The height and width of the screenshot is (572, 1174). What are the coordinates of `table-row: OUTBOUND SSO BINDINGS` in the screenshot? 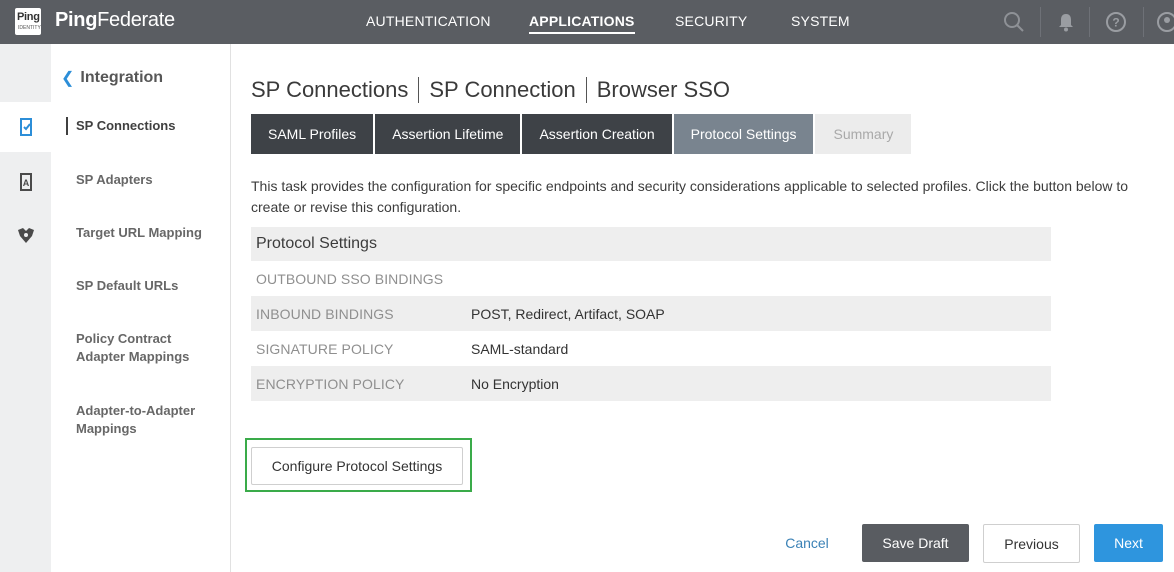 It's located at (651, 278).